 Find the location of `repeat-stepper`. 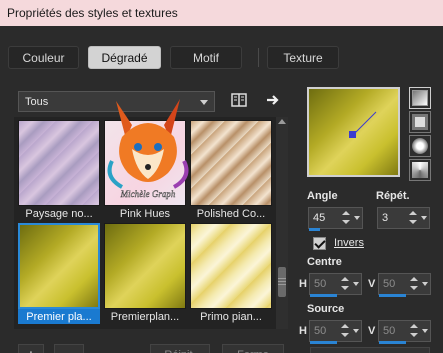

repeat-stepper is located at coordinates (413, 218).